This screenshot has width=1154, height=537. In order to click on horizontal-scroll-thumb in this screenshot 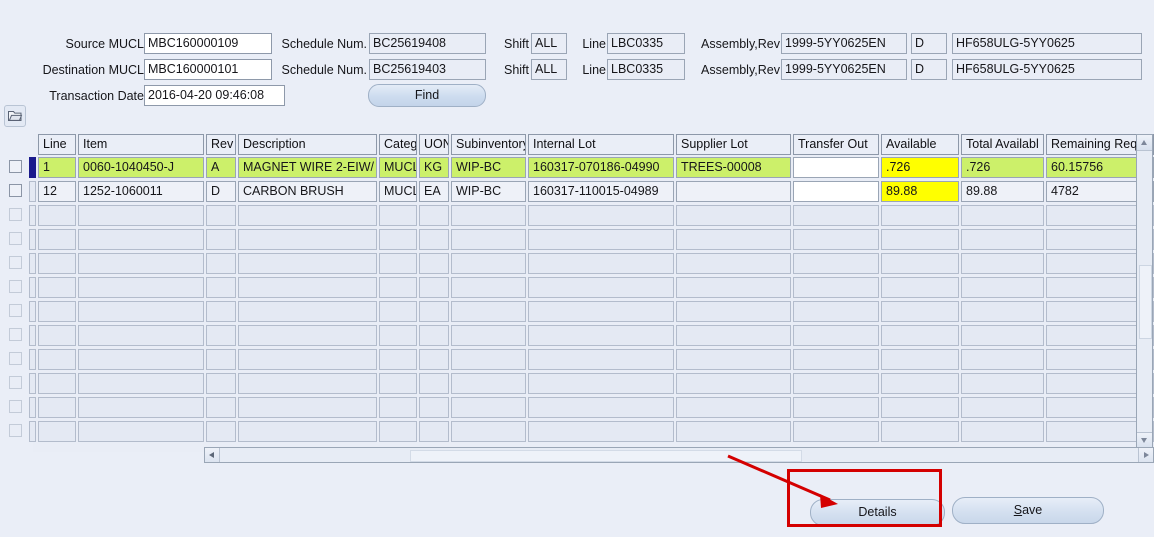, I will do `click(606, 456)`.